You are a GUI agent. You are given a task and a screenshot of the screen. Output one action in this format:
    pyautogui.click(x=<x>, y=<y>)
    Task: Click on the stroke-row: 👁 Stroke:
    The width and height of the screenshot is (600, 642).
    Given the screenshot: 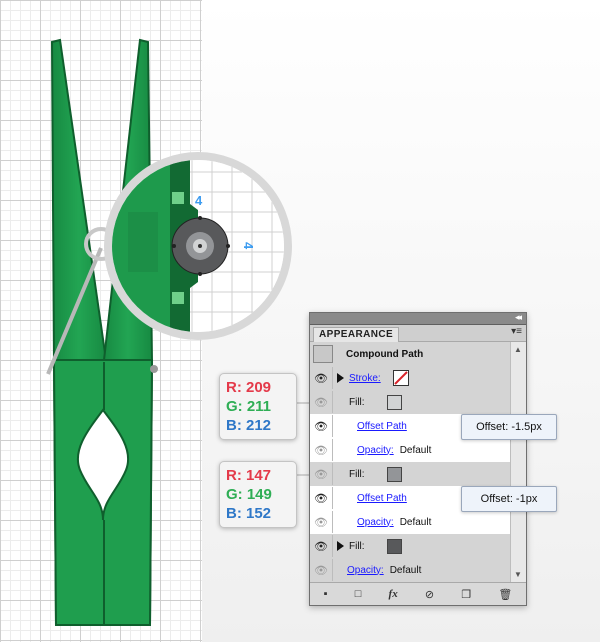 What is the action you would take?
    pyautogui.click(x=410, y=378)
    